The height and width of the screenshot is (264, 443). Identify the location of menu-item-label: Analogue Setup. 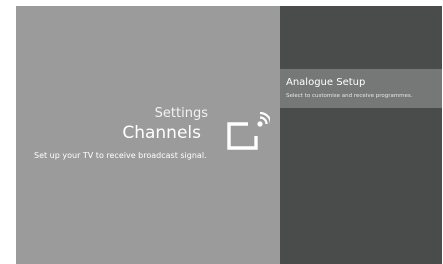
(326, 82).